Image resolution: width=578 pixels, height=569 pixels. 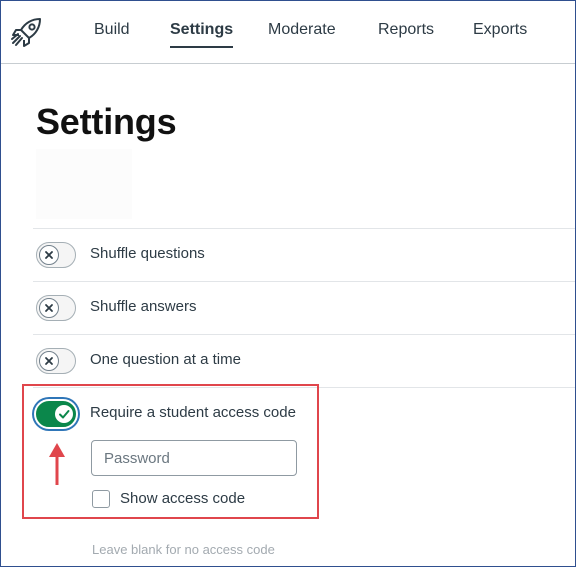 What do you see at coordinates (304, 360) in the screenshot?
I see `setting-row-one-question-at-a-time: One question at a time` at bounding box center [304, 360].